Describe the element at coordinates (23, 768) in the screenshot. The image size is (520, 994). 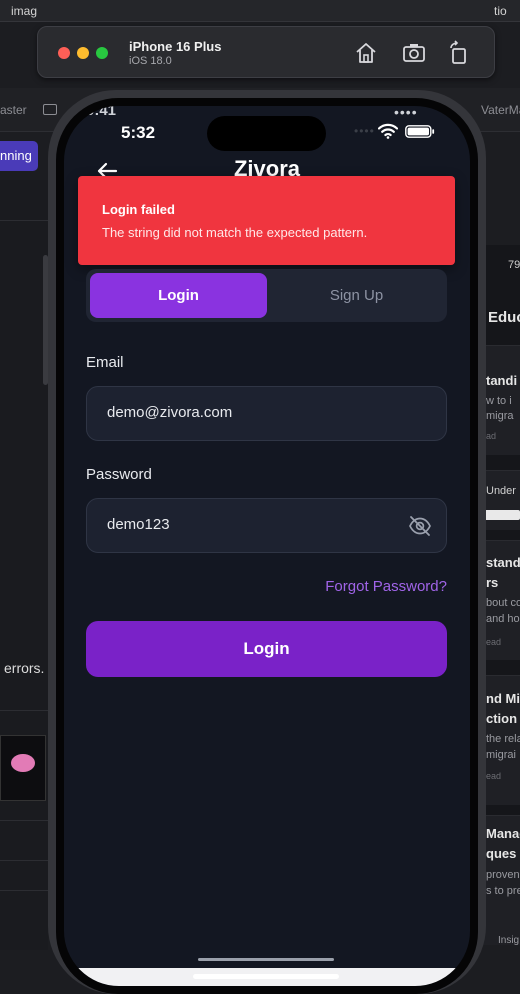
I see `bg-thumbnail-image` at that location.